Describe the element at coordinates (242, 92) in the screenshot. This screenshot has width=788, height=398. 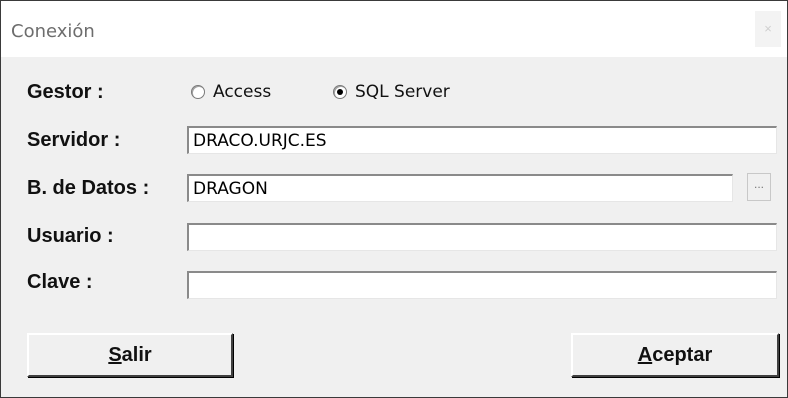
I see `radio-access-label: Access` at that location.